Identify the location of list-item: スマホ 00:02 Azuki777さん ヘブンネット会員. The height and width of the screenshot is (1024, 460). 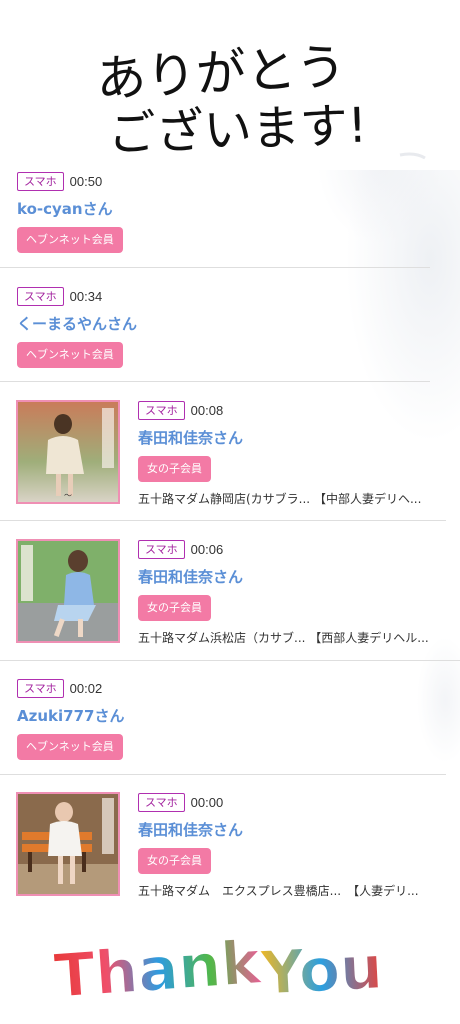
(223, 718).